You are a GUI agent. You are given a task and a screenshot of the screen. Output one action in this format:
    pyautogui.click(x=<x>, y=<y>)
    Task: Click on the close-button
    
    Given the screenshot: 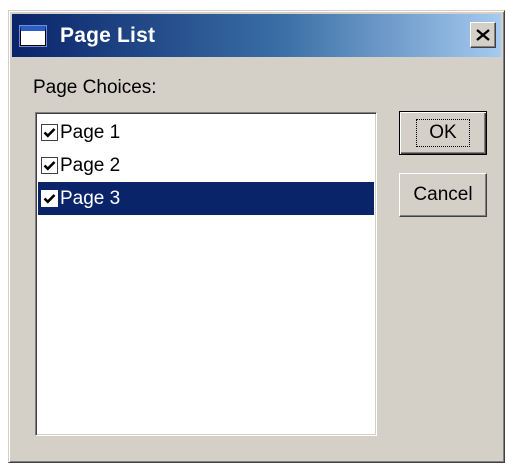 What is the action you would take?
    pyautogui.click(x=483, y=35)
    